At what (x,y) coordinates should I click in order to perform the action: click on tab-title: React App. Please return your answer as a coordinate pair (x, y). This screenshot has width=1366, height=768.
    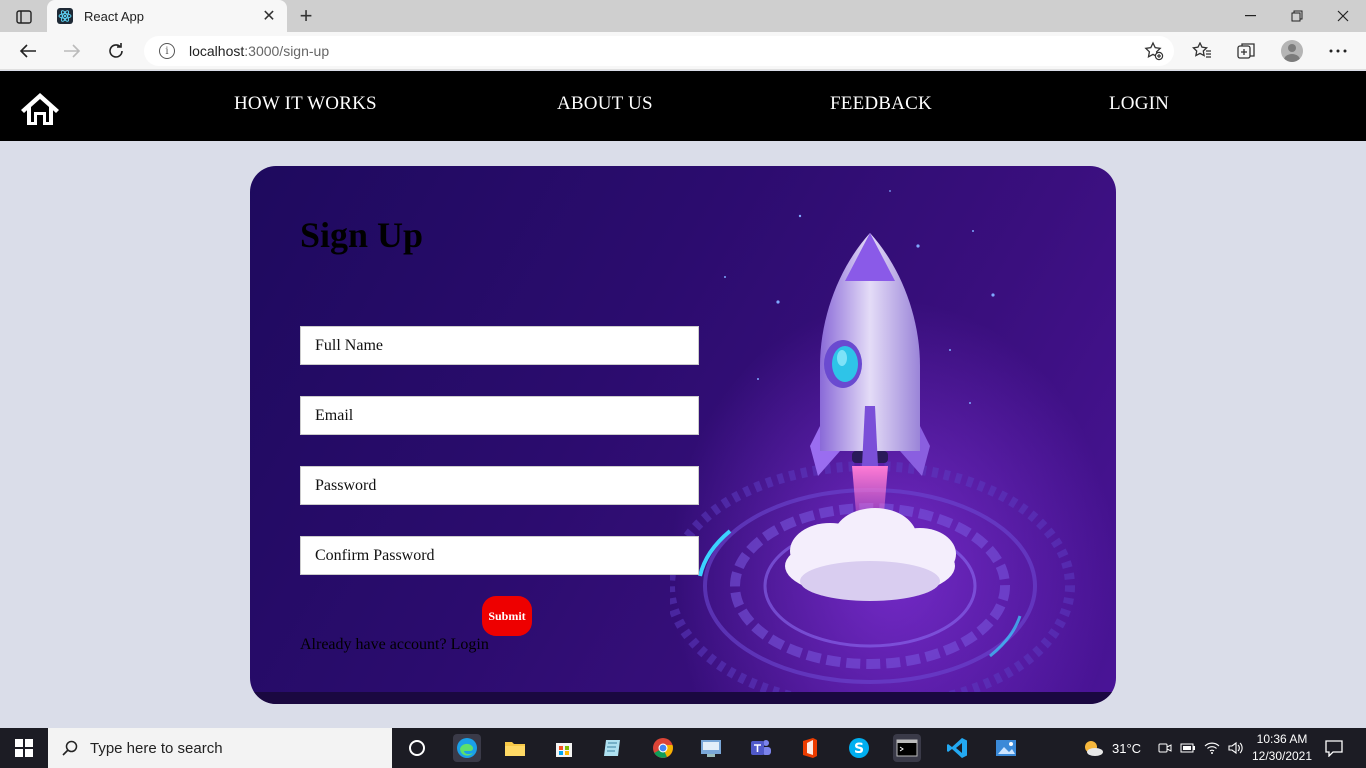
    Looking at the image, I should click on (114, 16).